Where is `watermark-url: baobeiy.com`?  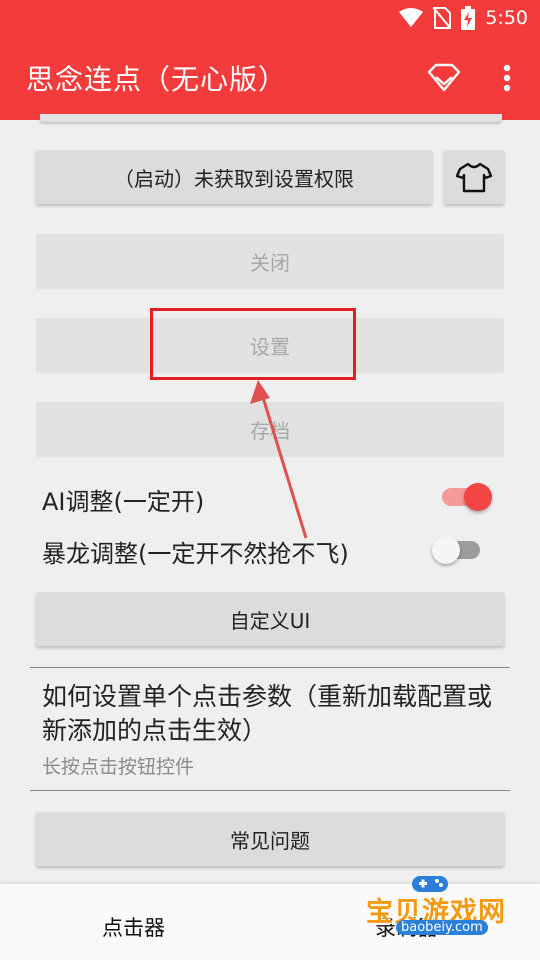
watermark-url: baobeiy.com is located at coordinates (442, 927).